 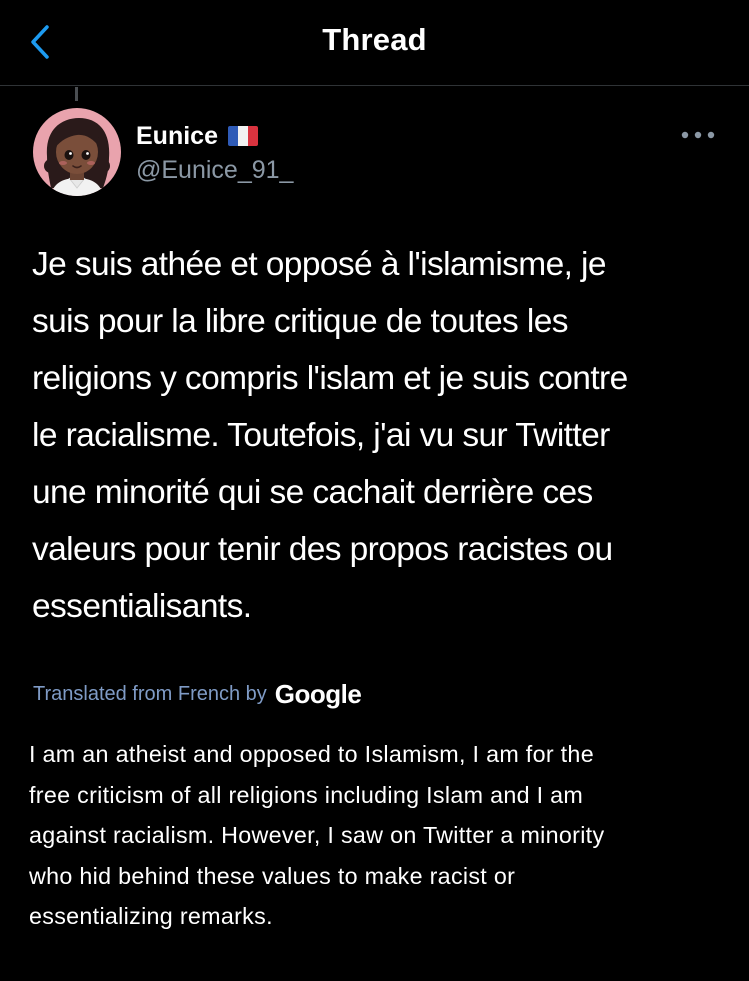 What do you see at coordinates (150, 694) in the screenshot?
I see `translated-from-label: Translated from French by` at bounding box center [150, 694].